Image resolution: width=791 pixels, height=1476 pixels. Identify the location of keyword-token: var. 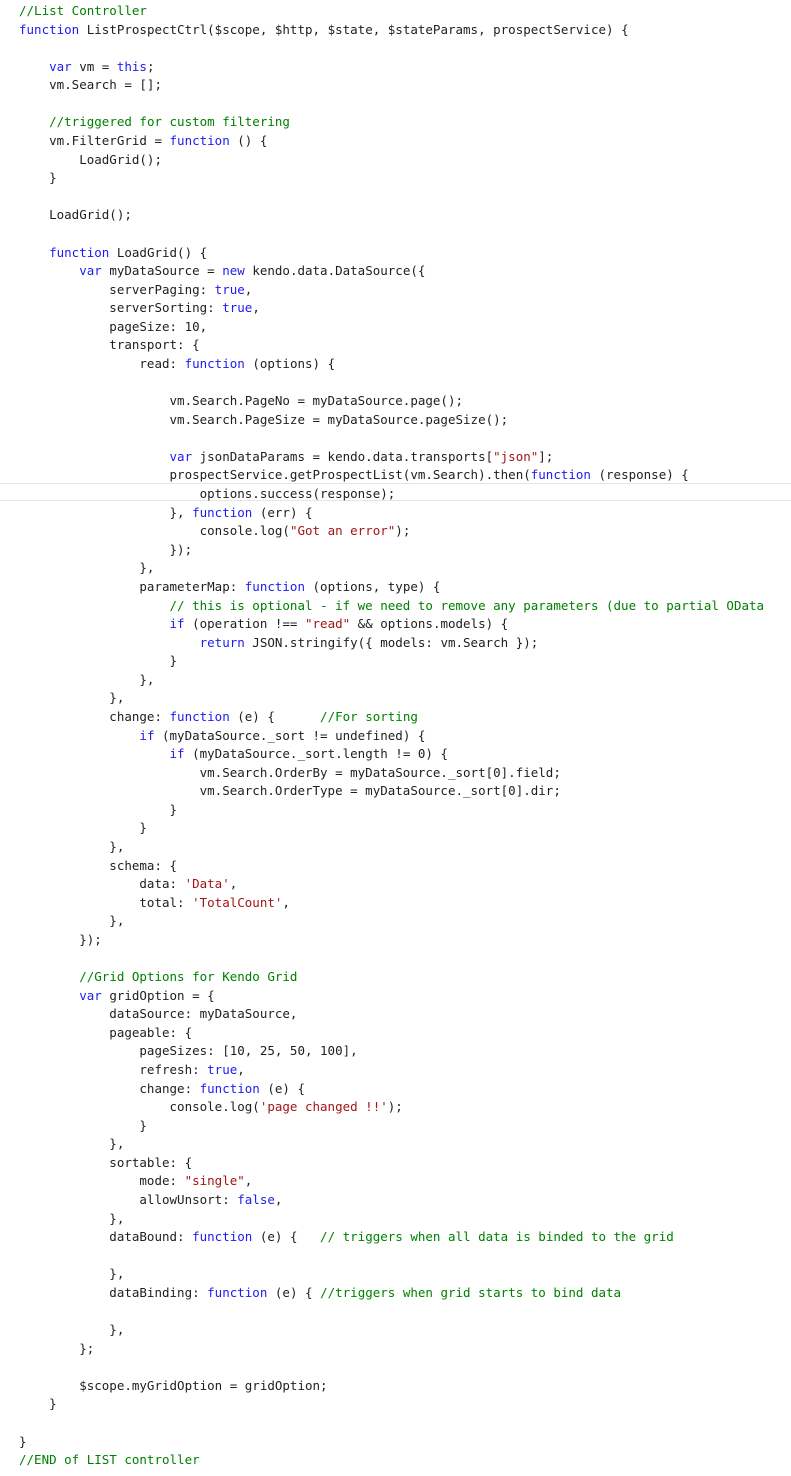
(90, 995).